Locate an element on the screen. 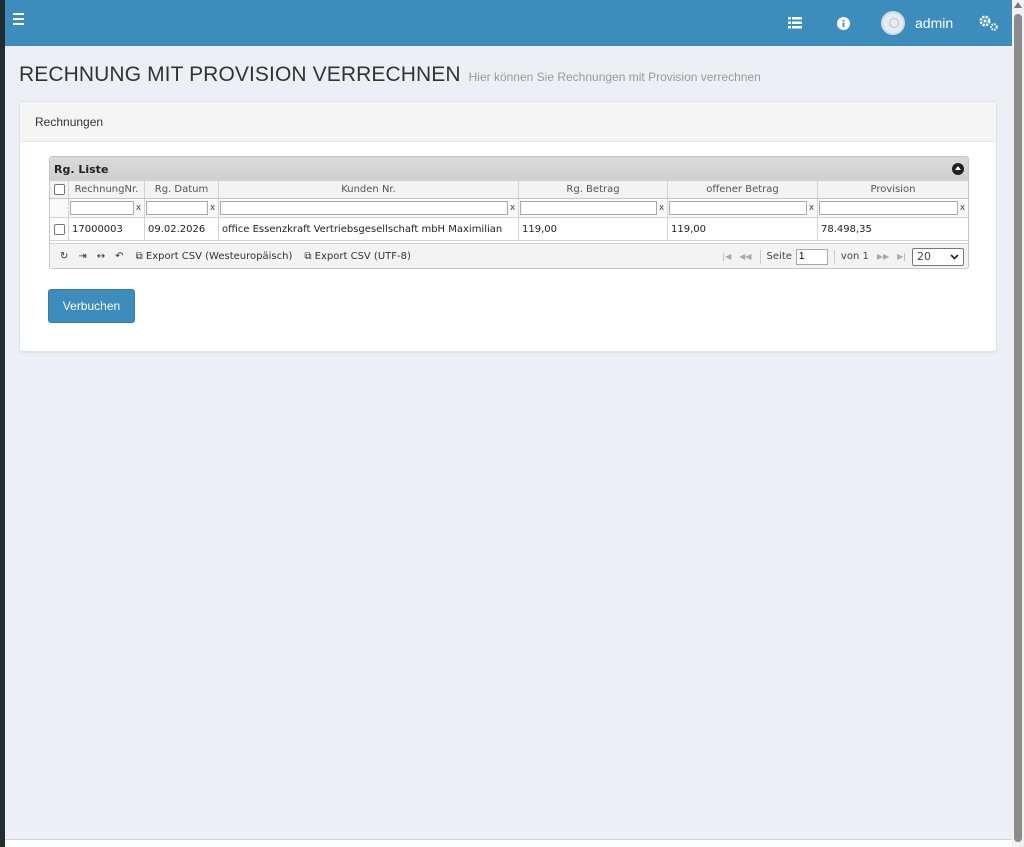  column-header-rg-betrag: Rg. Betrag is located at coordinates (593, 189).